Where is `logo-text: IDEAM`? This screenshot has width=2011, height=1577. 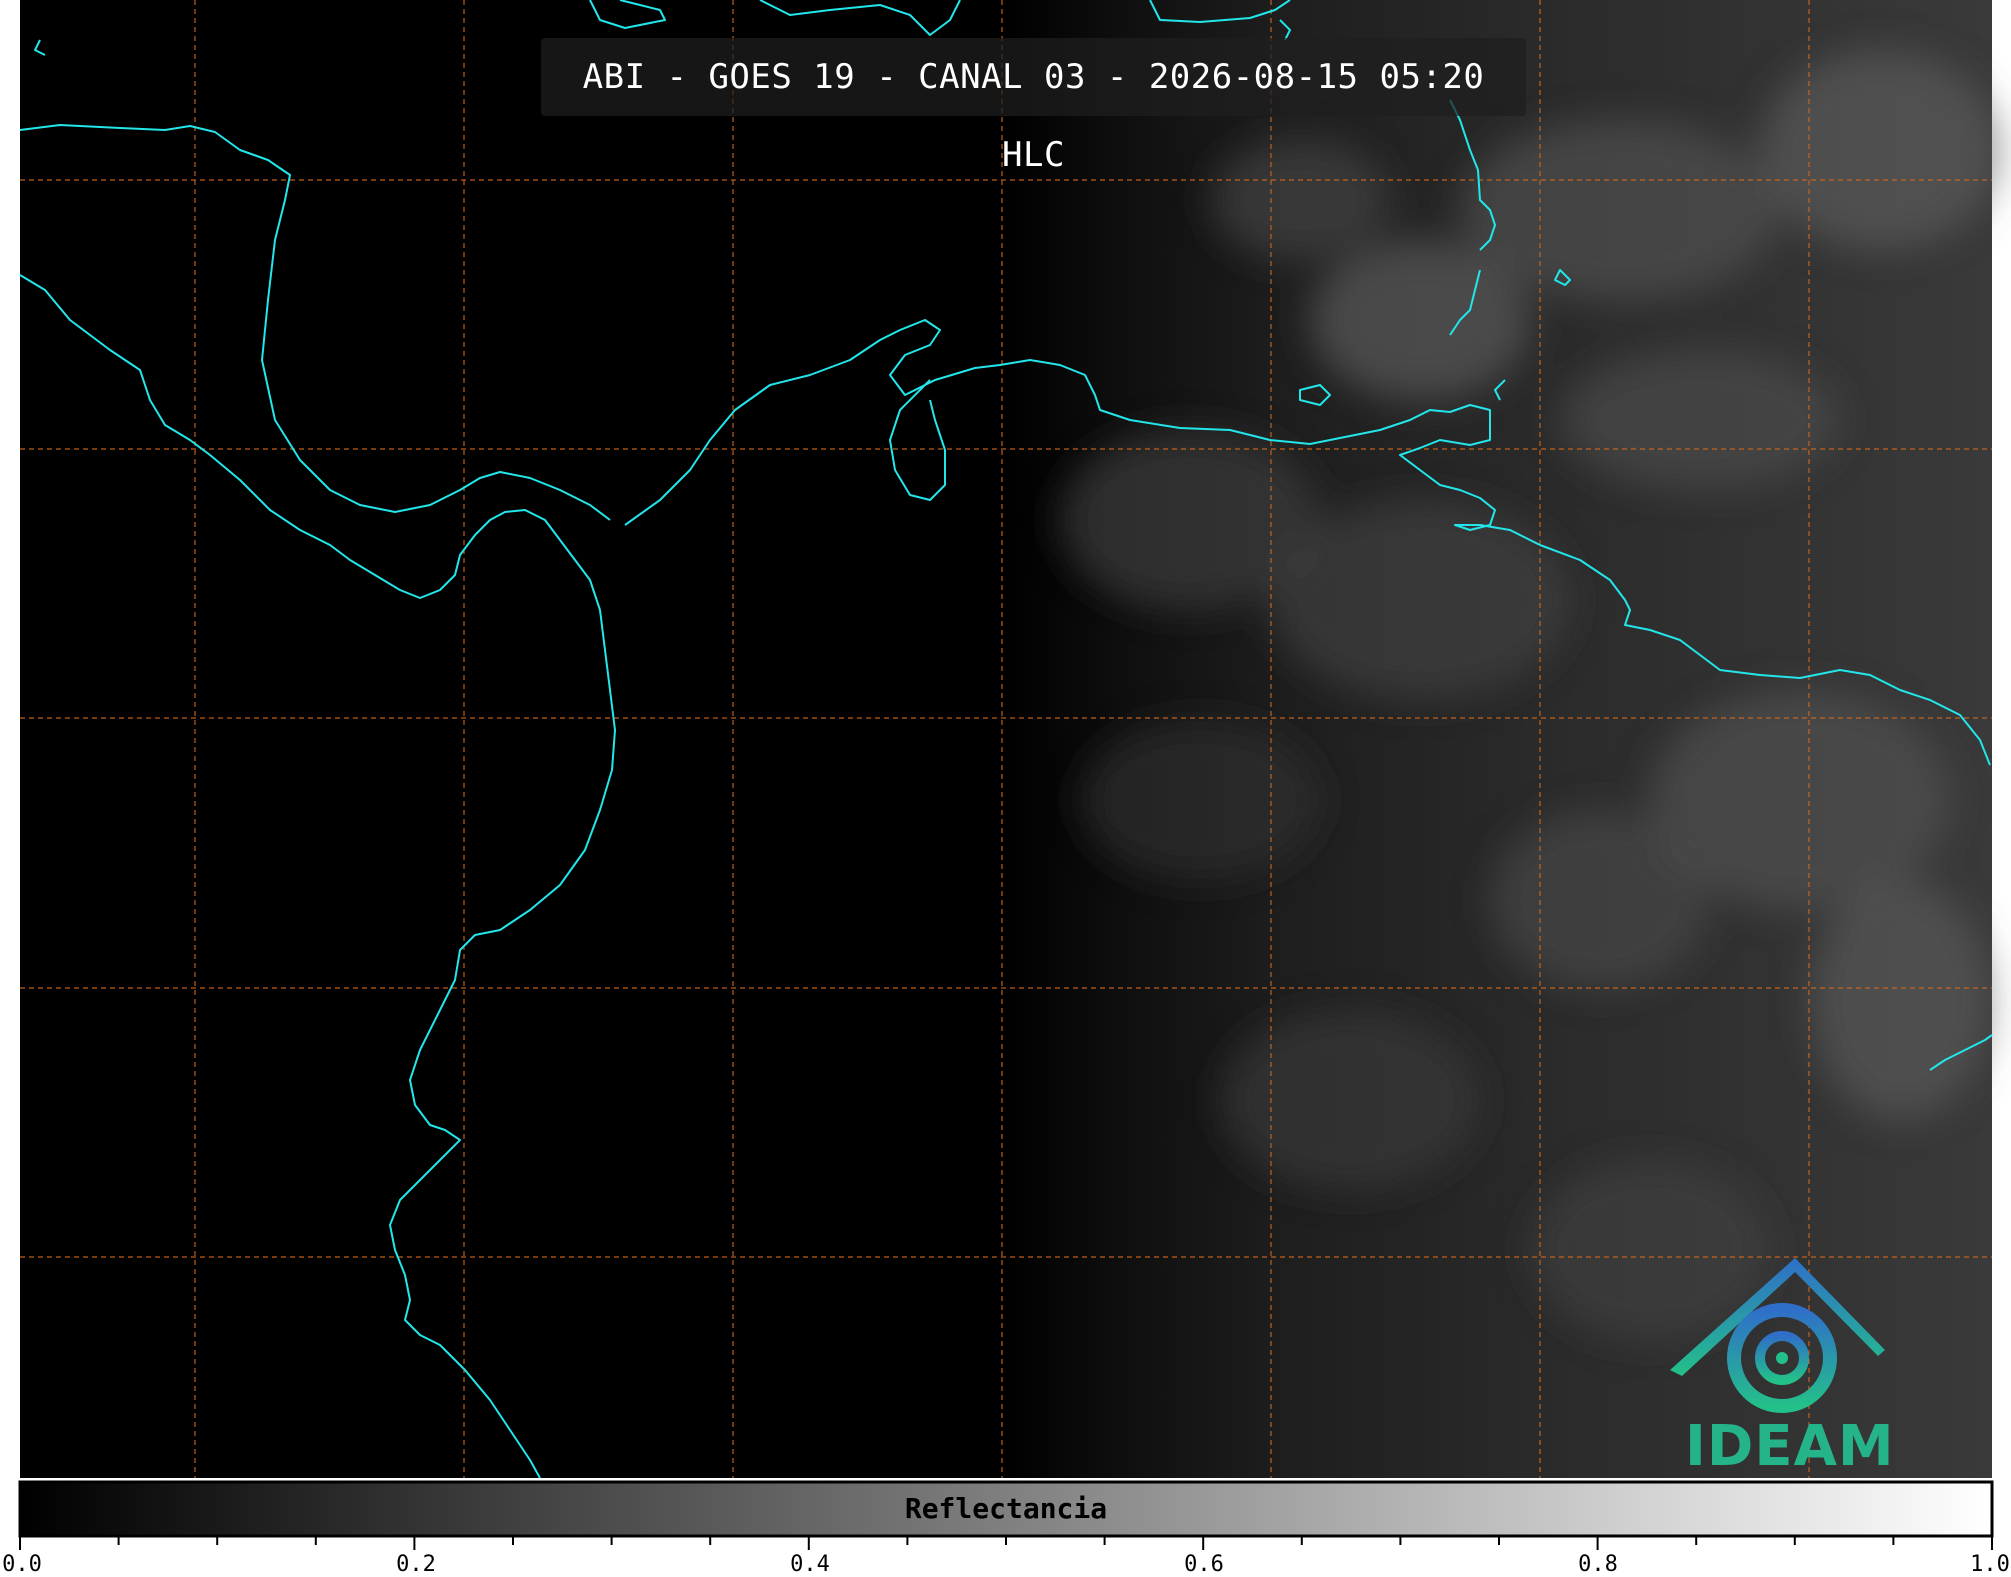
logo-text: IDEAM is located at coordinates (1790, 1446).